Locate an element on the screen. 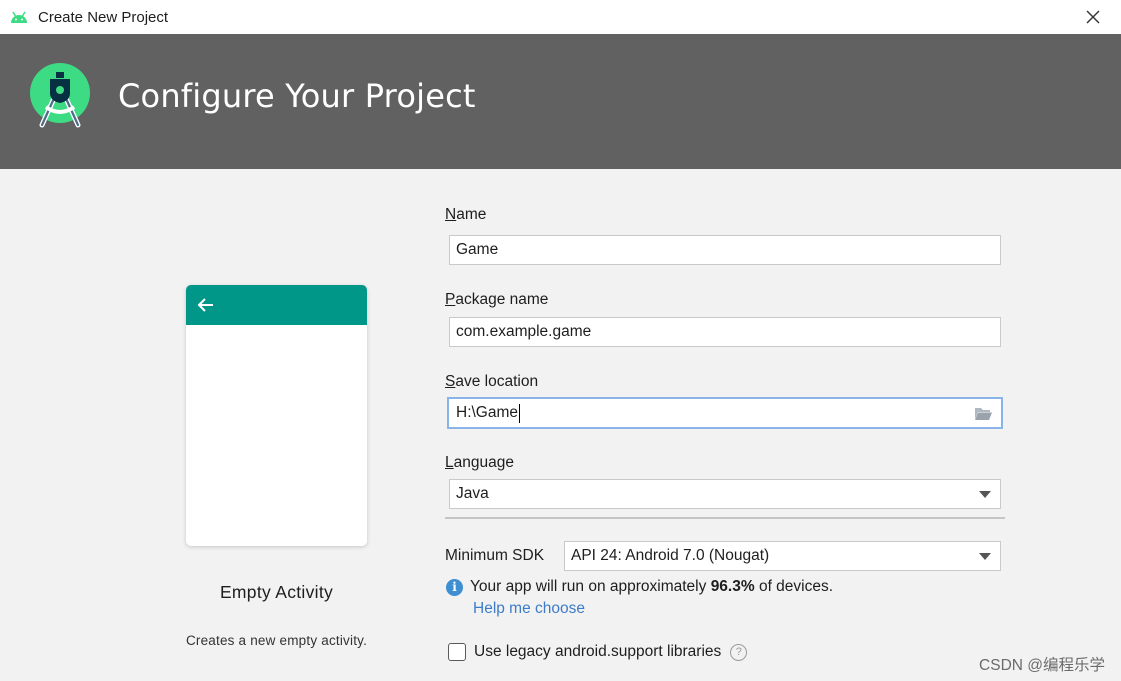  legacy-libraries-option: Use legacy android.support libraries ? is located at coordinates (598, 652).